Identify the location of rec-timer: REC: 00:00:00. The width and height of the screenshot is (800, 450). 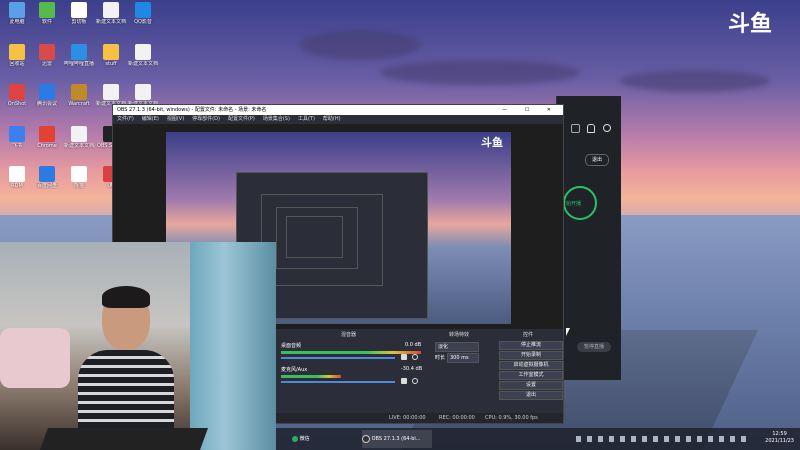
(457, 418).